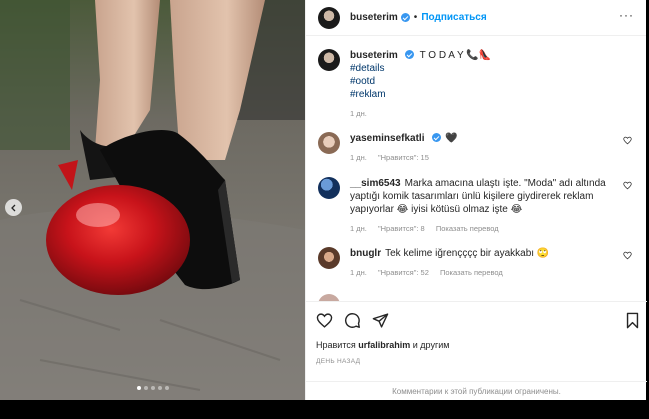  What do you see at coordinates (485, 68) in the screenshot?
I see `hashtag: #details` at bounding box center [485, 68].